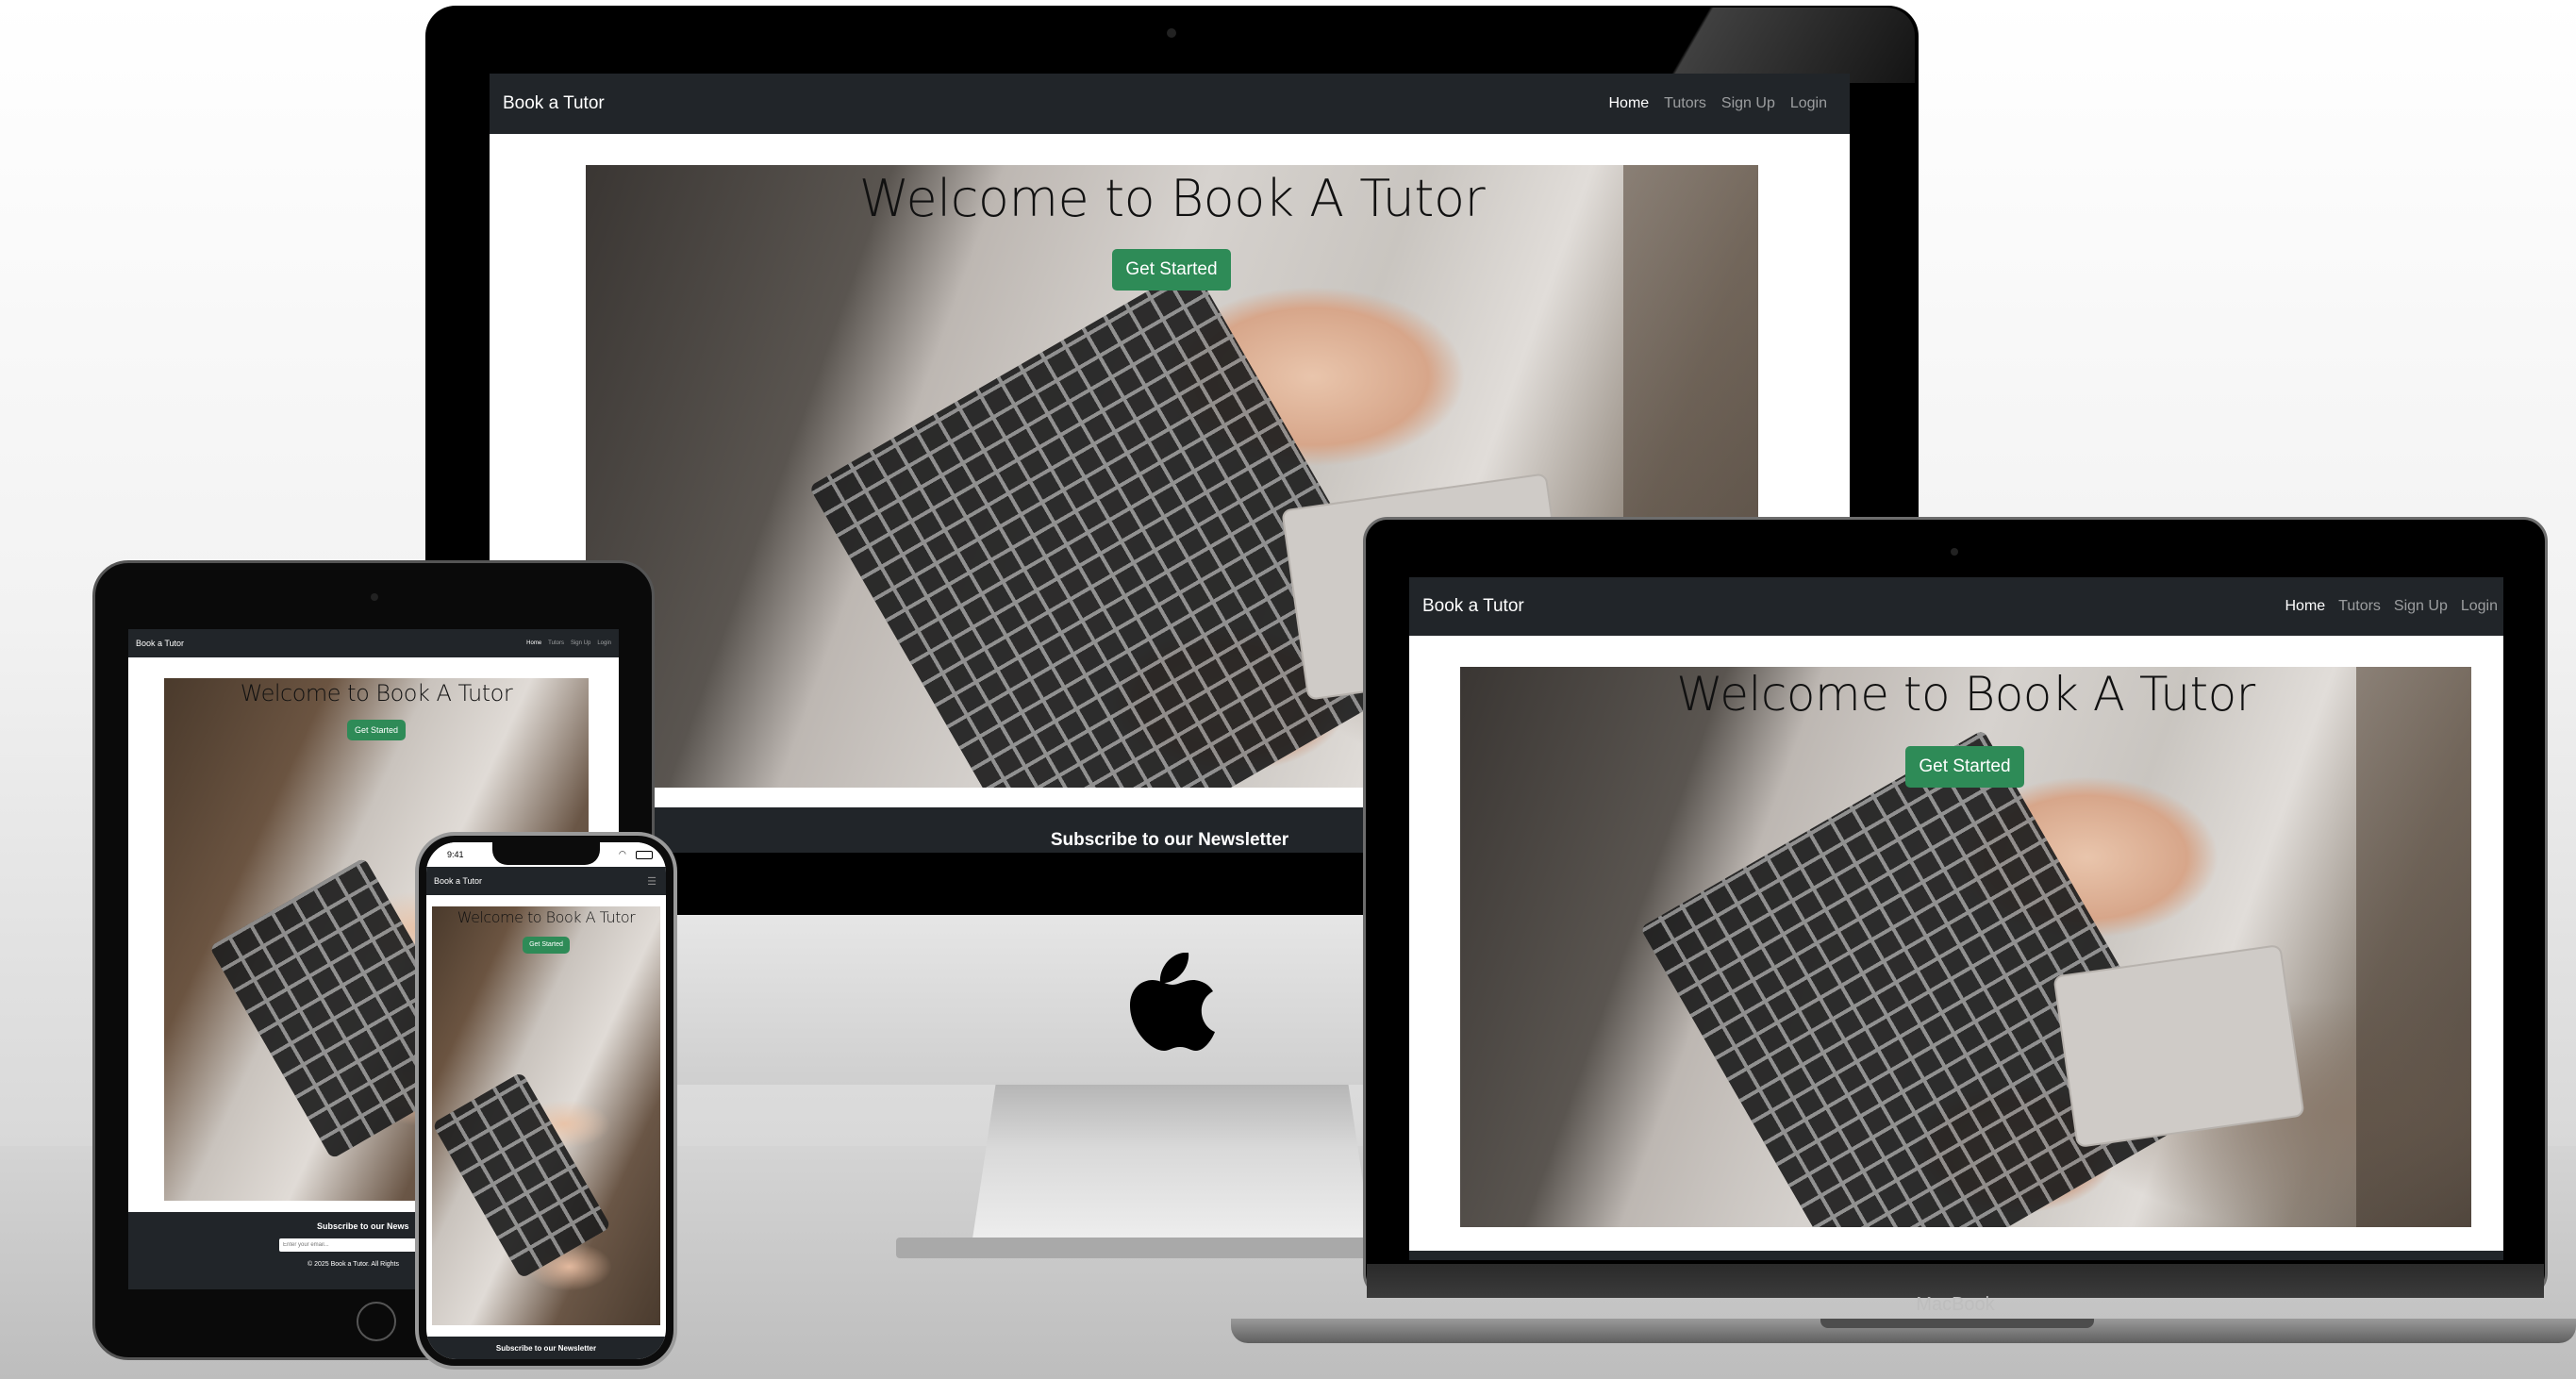  Describe the element at coordinates (1955, 552) in the screenshot. I see `macbook-camera` at that location.